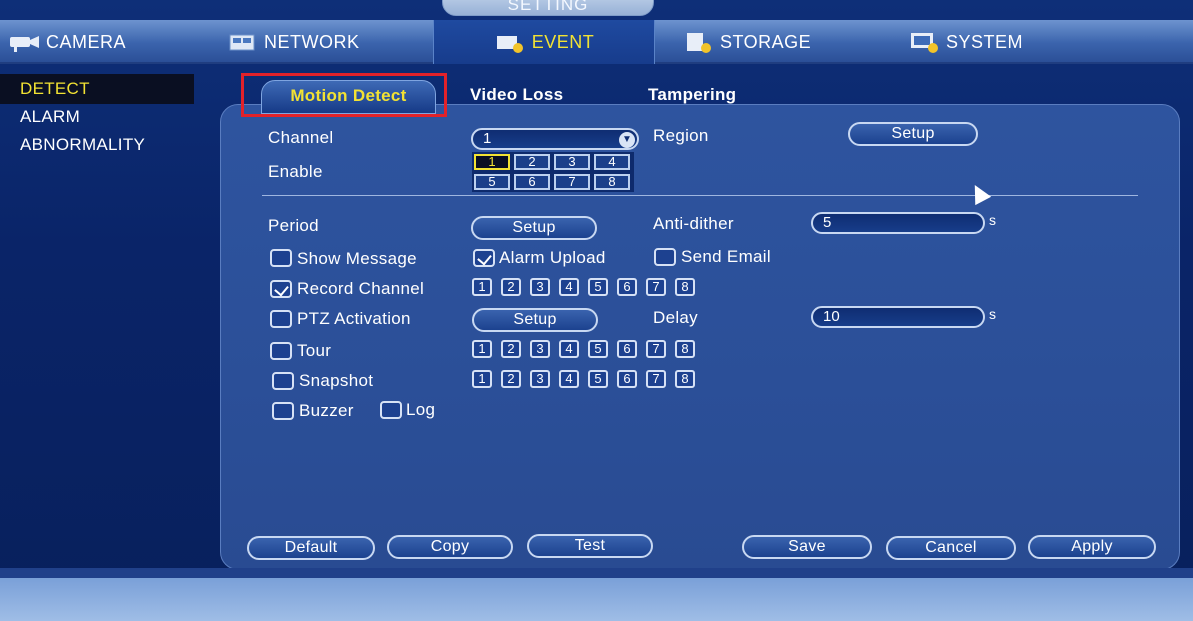 The image size is (1193, 621). Describe the element at coordinates (511, 379) in the screenshot. I see `snapshot-channel-box: 2` at that location.